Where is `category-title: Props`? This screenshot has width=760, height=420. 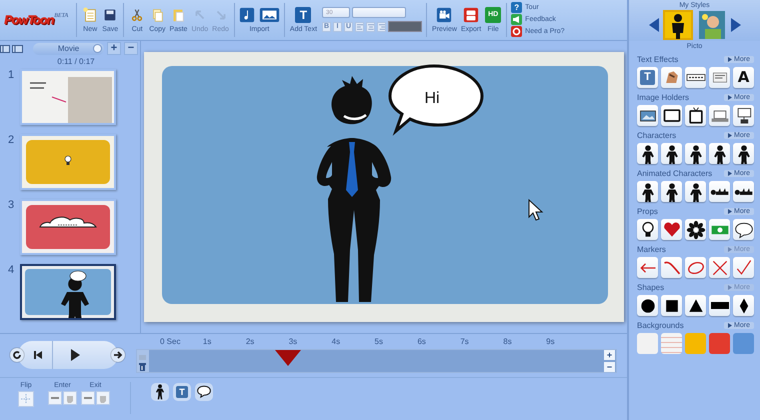 category-title: Props is located at coordinates (647, 211).